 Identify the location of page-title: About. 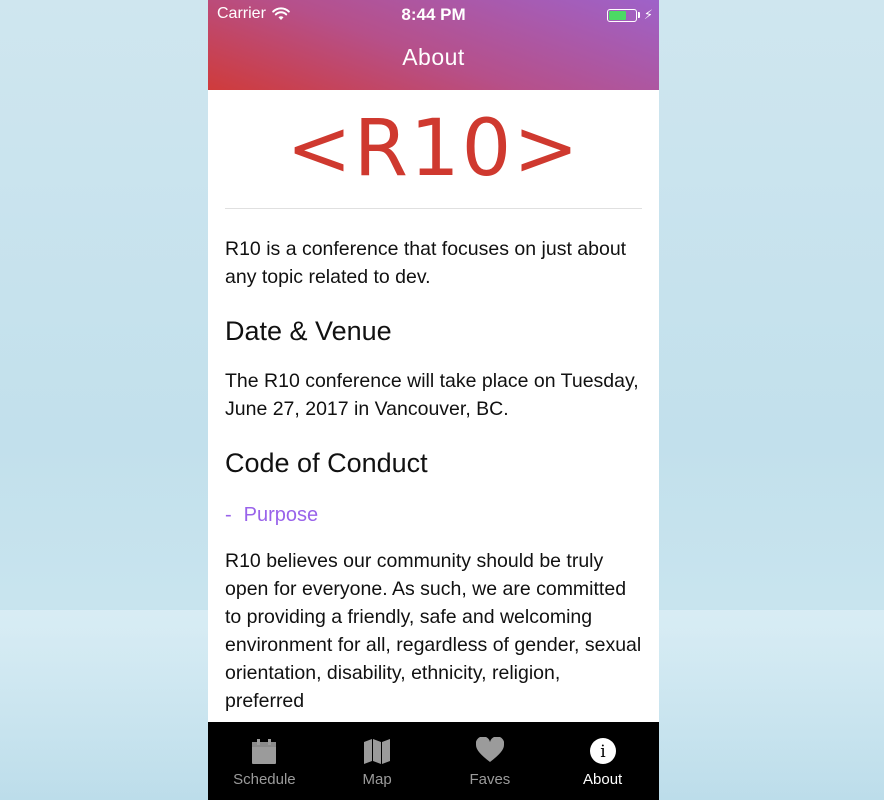
(433, 57).